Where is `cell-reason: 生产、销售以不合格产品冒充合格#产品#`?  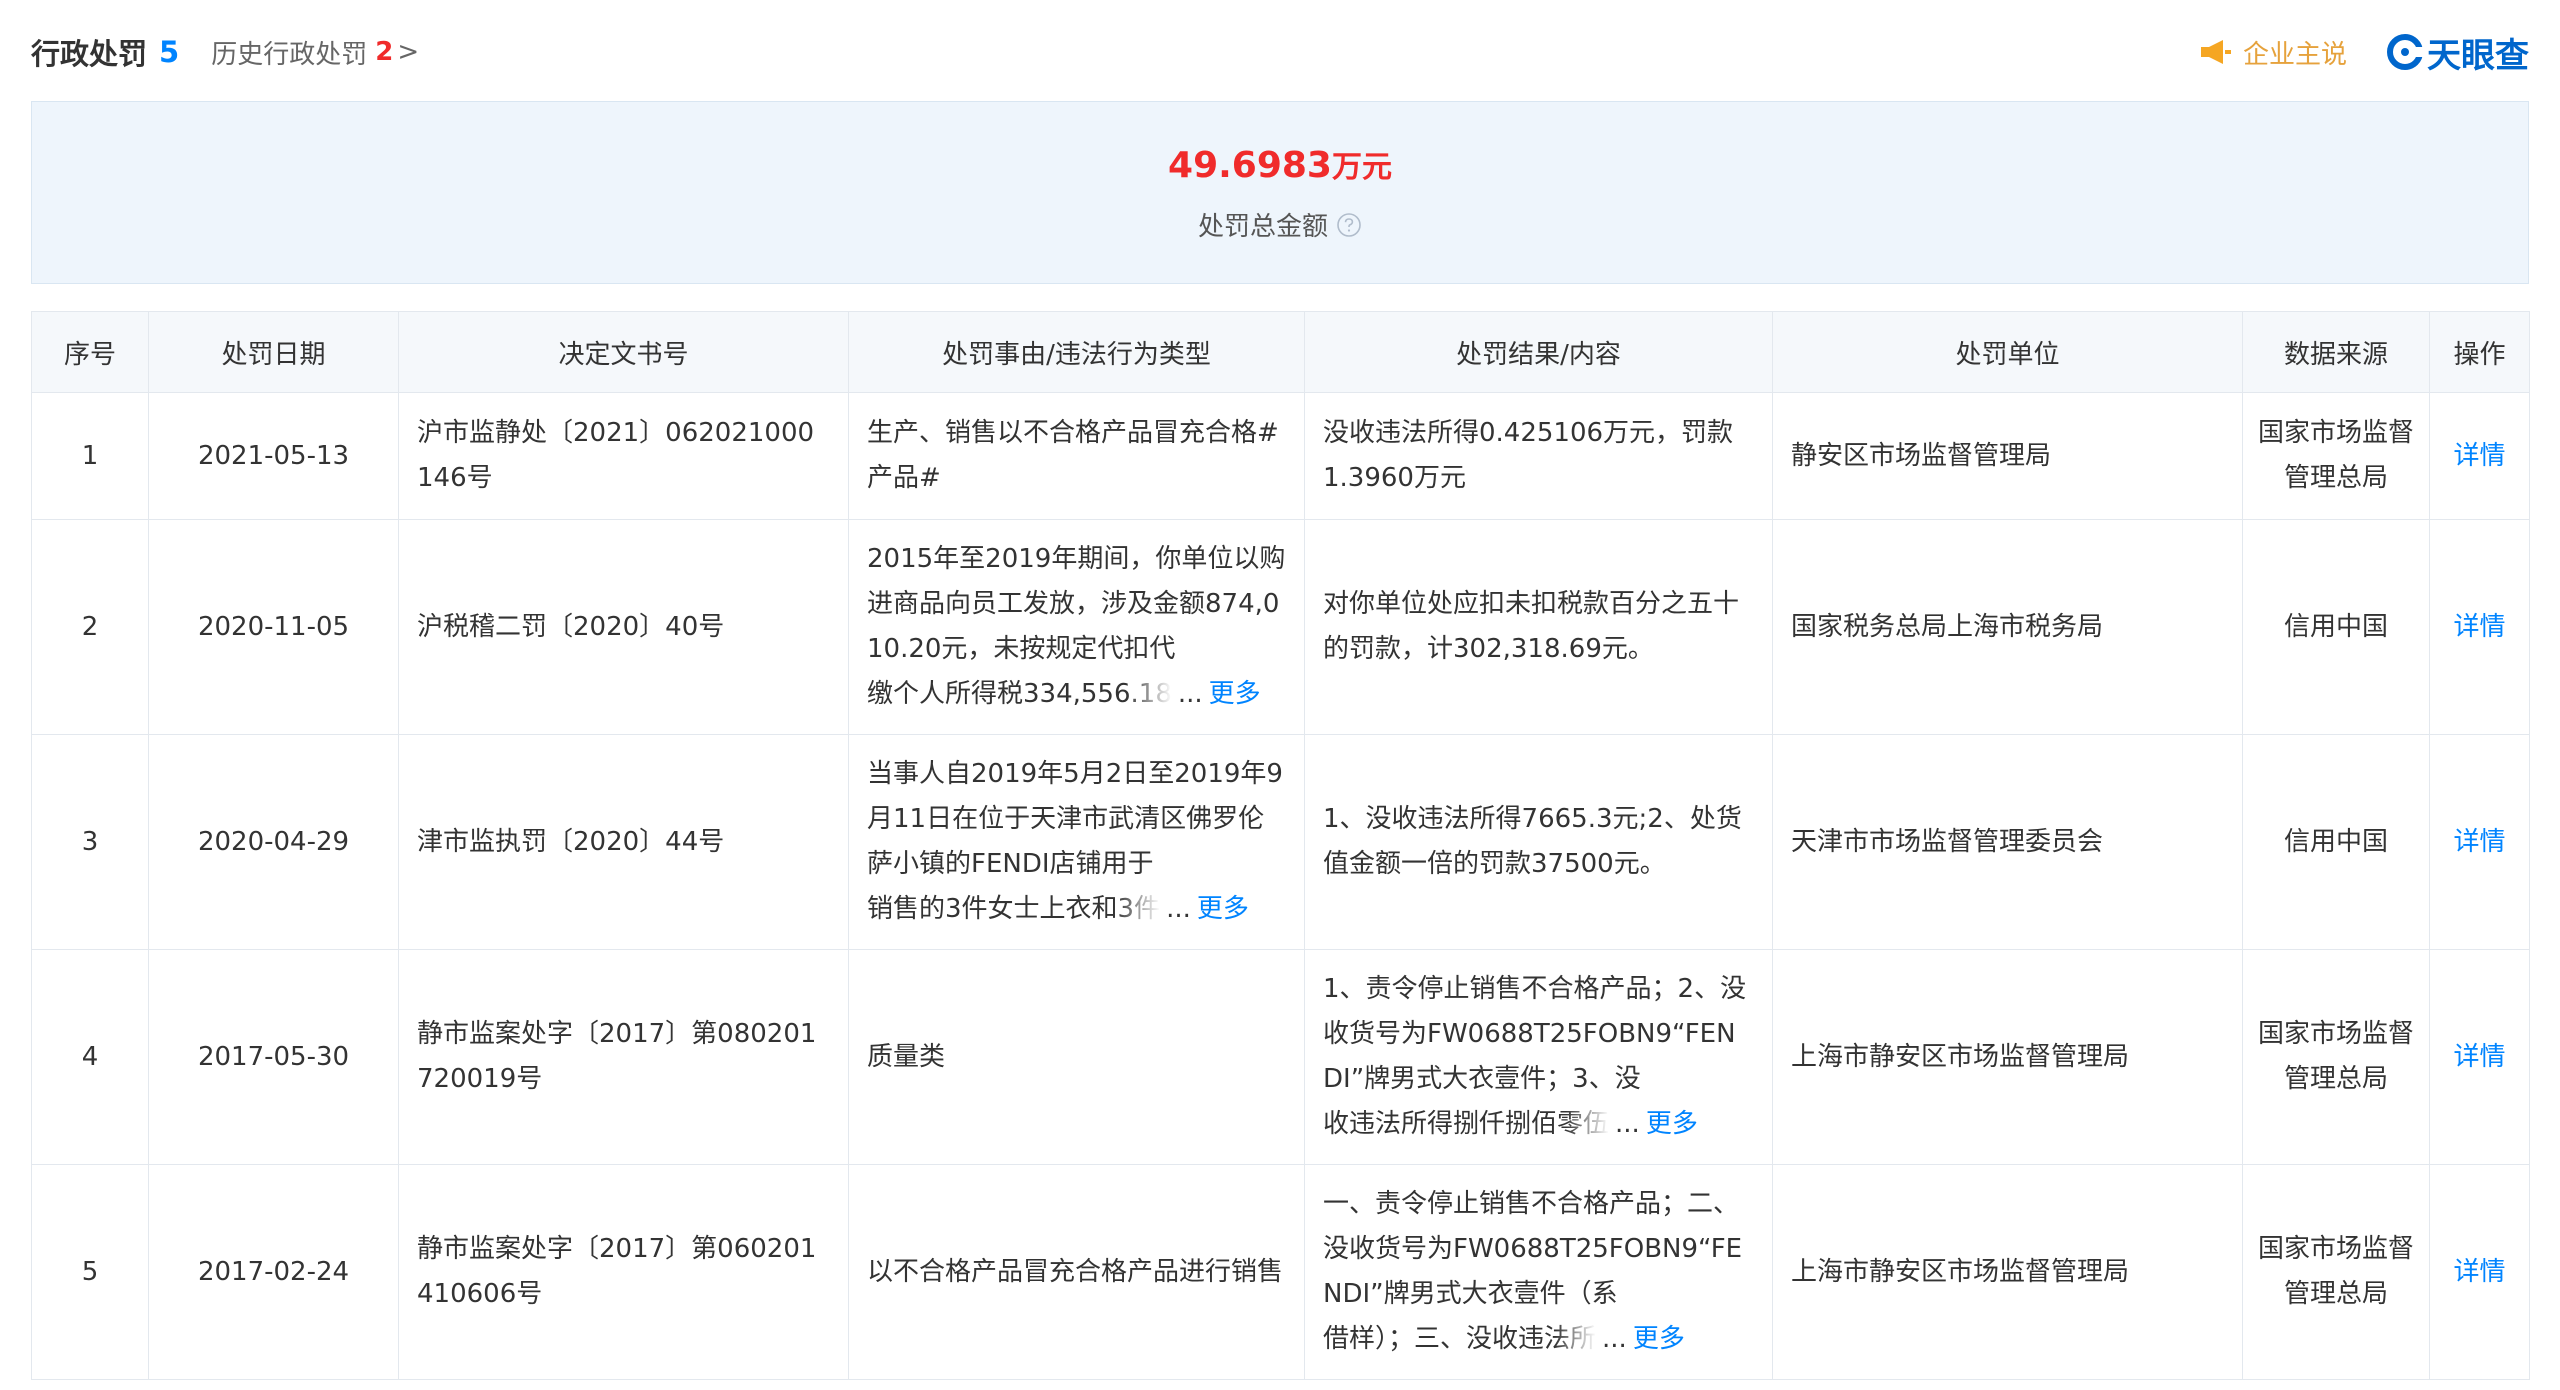
cell-reason: 生产、销售以不合格产品冒充合格#产品# is located at coordinates (1076, 456).